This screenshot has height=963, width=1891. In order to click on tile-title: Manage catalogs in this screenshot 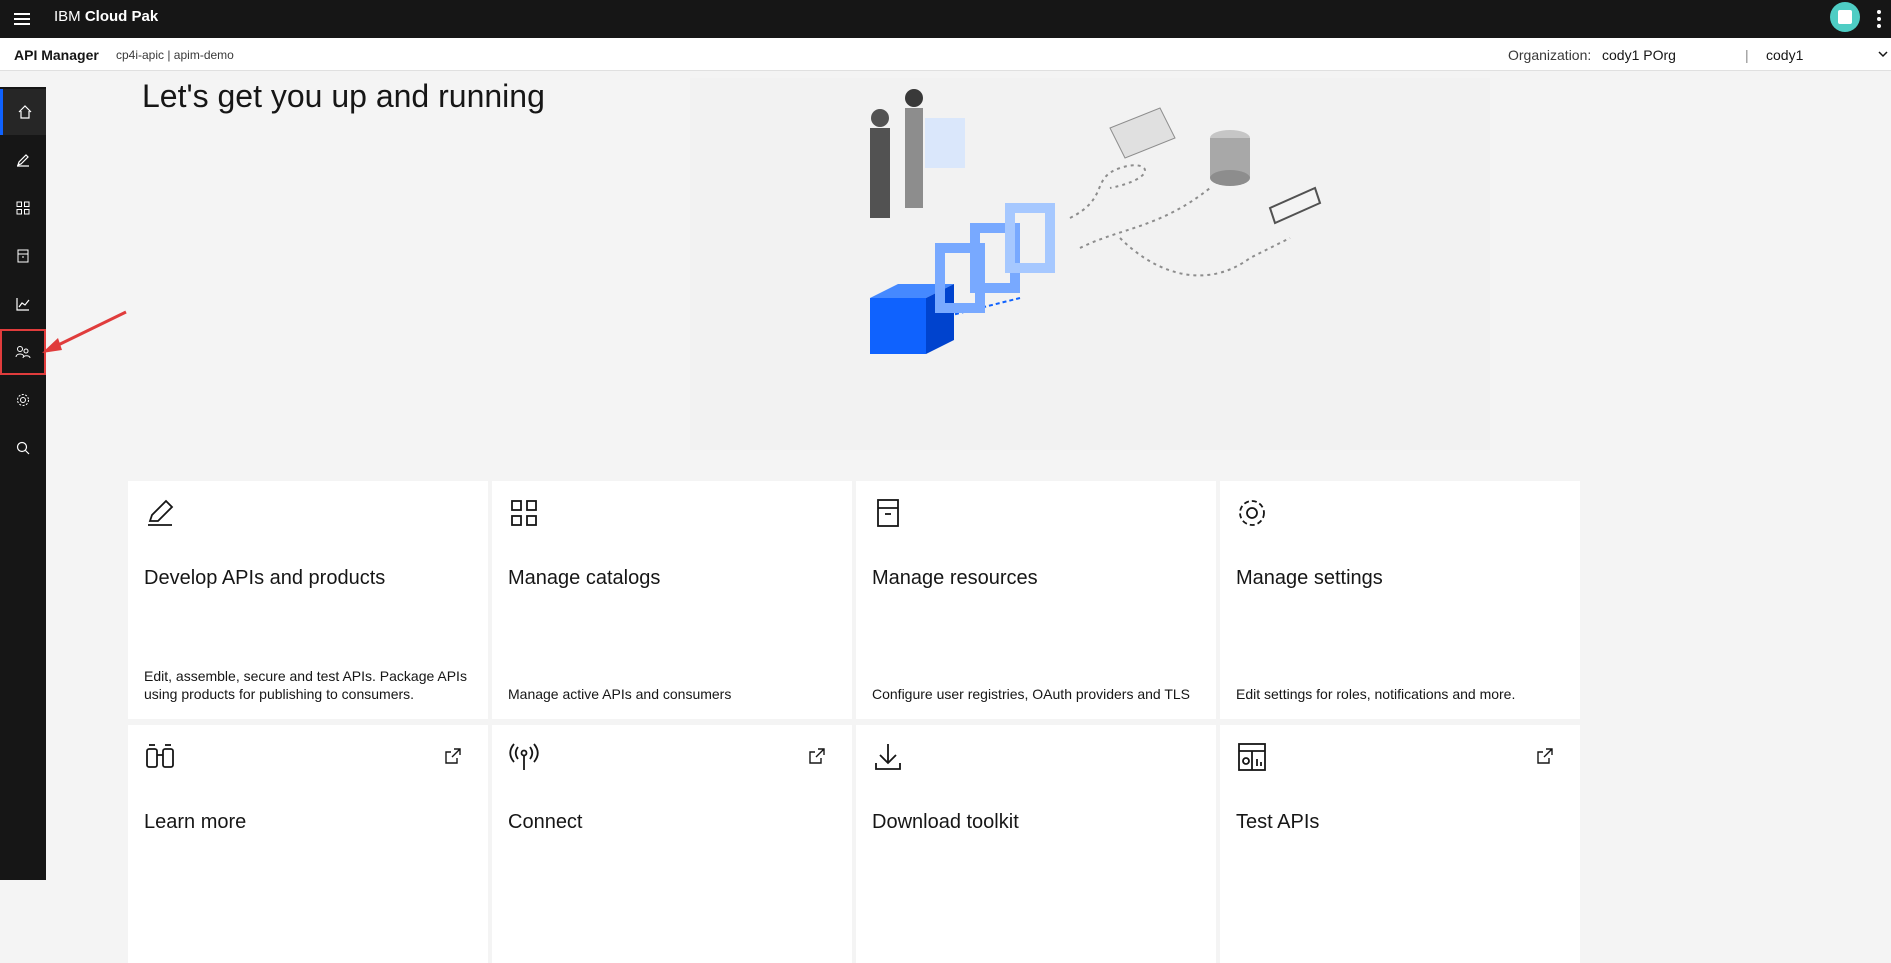, I will do `click(584, 578)`.